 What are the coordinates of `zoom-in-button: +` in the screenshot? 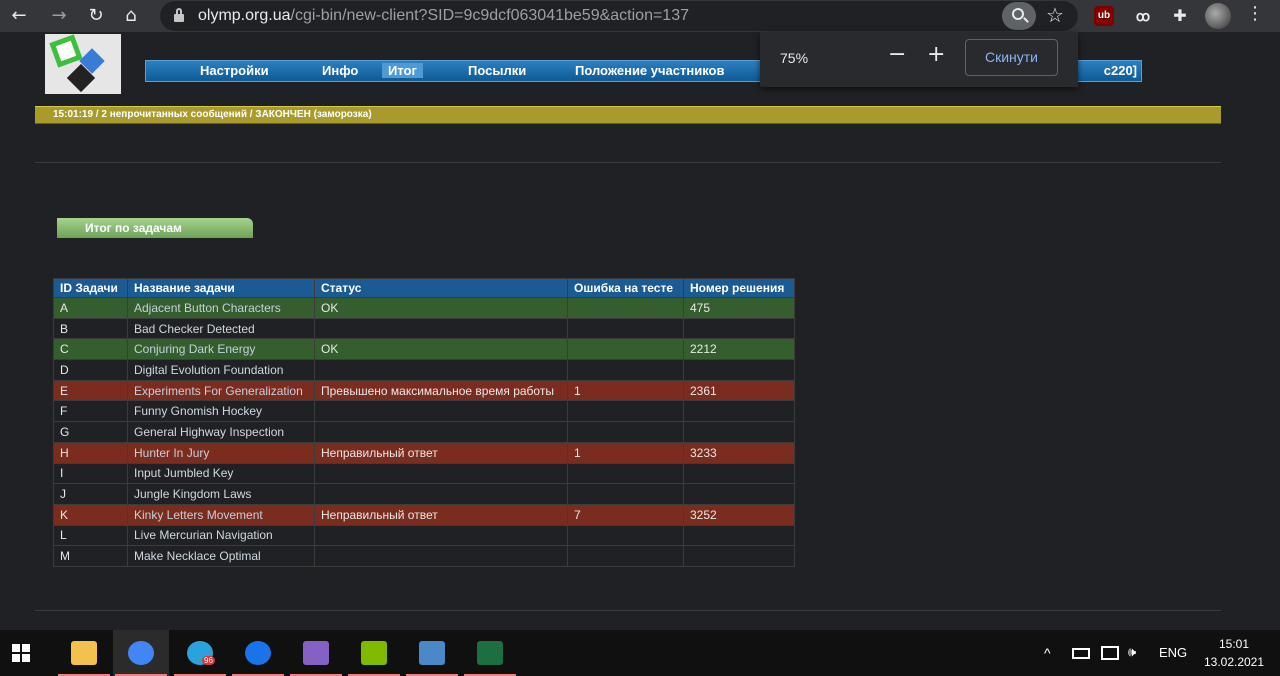 It's located at (936, 54).